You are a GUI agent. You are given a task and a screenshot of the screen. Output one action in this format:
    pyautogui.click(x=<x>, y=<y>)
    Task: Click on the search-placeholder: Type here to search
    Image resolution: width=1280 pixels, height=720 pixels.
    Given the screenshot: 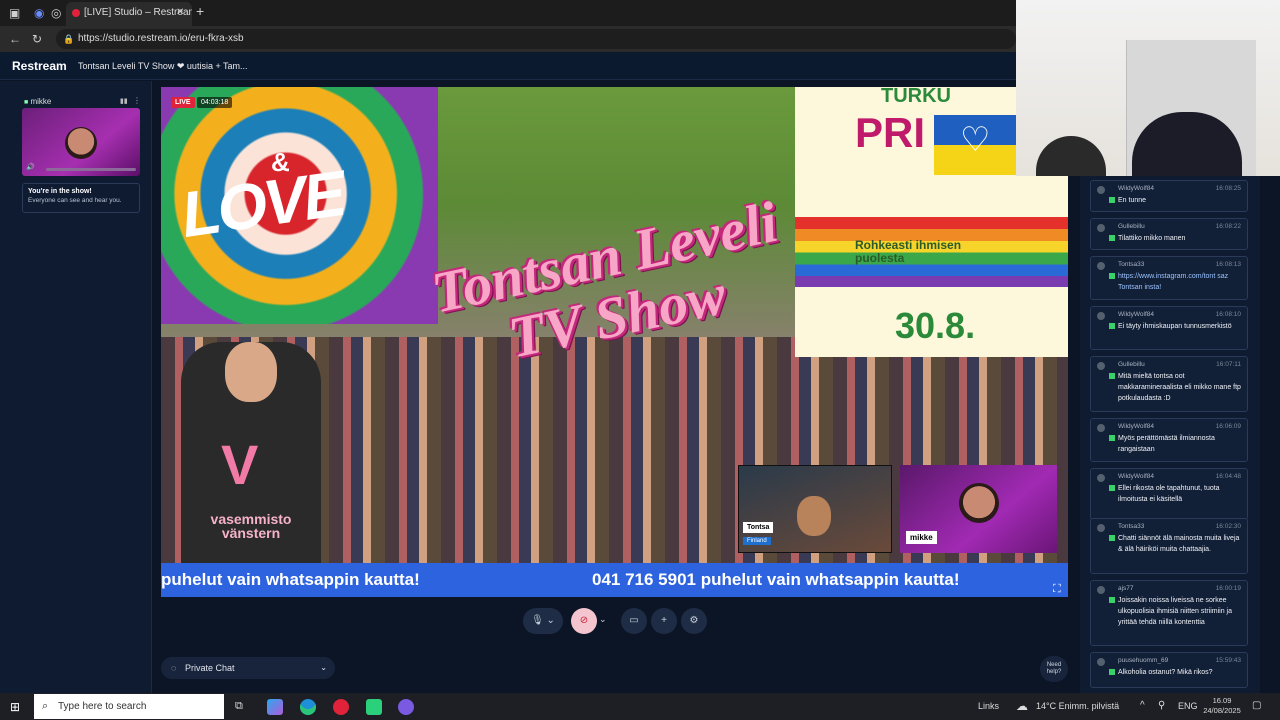 What is the action you would take?
    pyautogui.click(x=102, y=706)
    